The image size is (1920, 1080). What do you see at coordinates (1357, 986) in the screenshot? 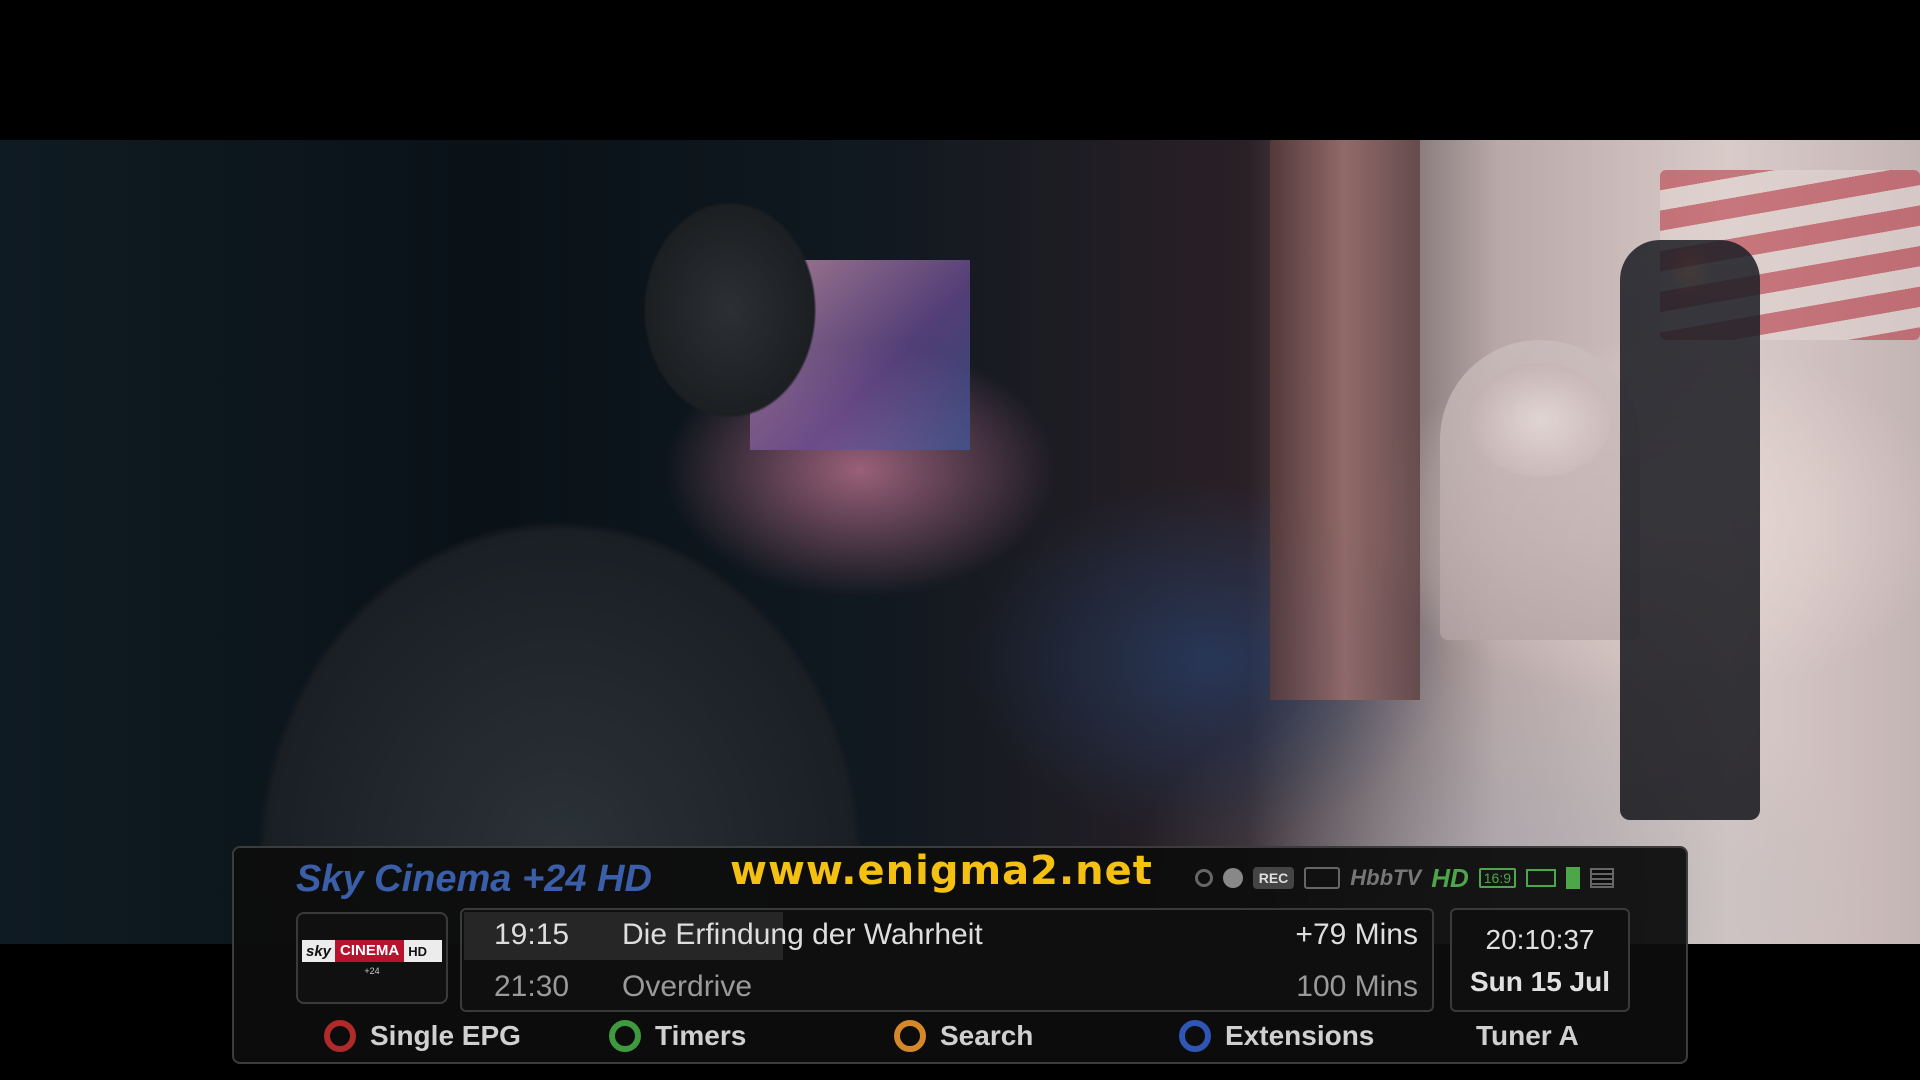
I see `epg-next-duration: 100 Mins` at bounding box center [1357, 986].